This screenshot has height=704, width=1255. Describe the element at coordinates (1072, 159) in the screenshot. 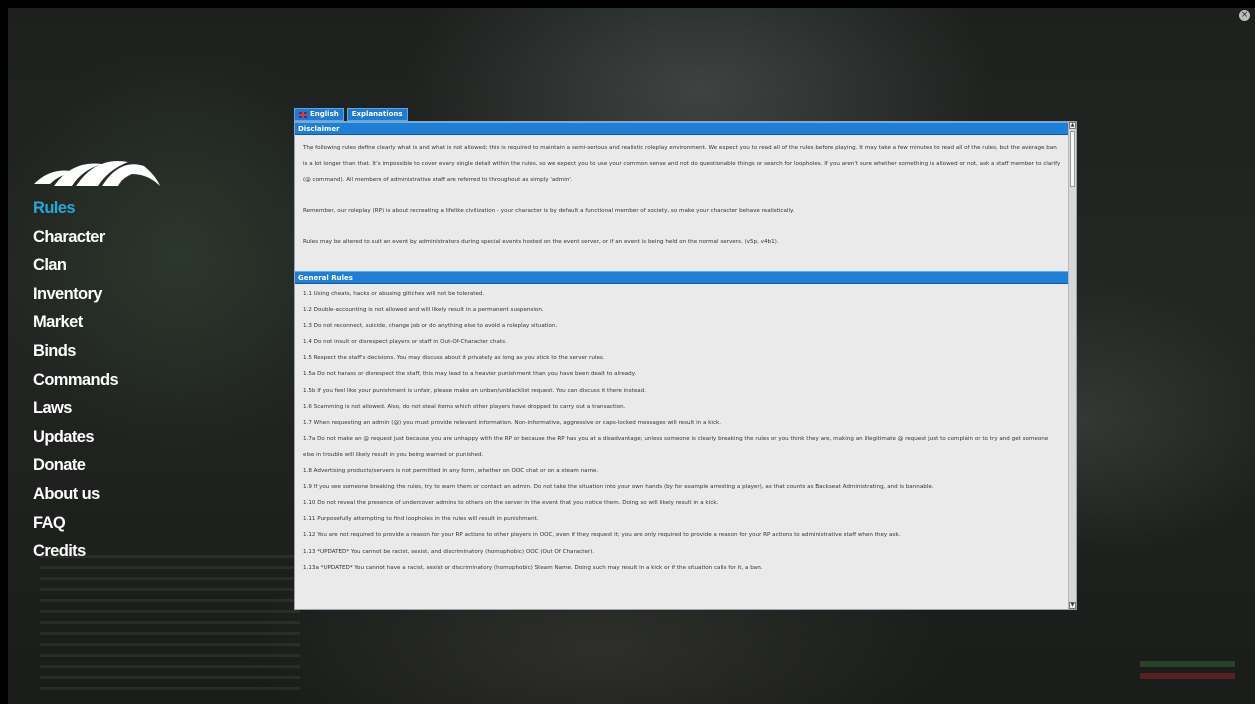

I see `scroll-thumb` at that location.